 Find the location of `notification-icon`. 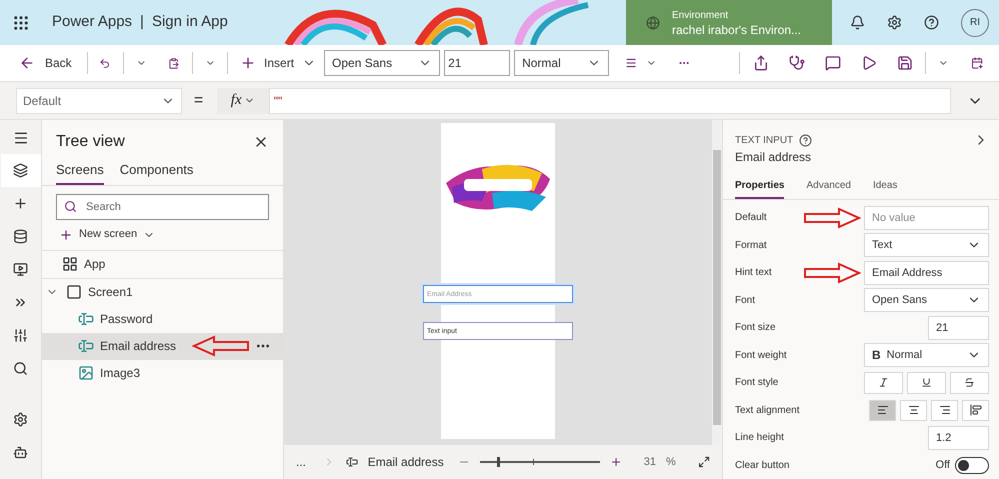

notification-icon is located at coordinates (857, 22).